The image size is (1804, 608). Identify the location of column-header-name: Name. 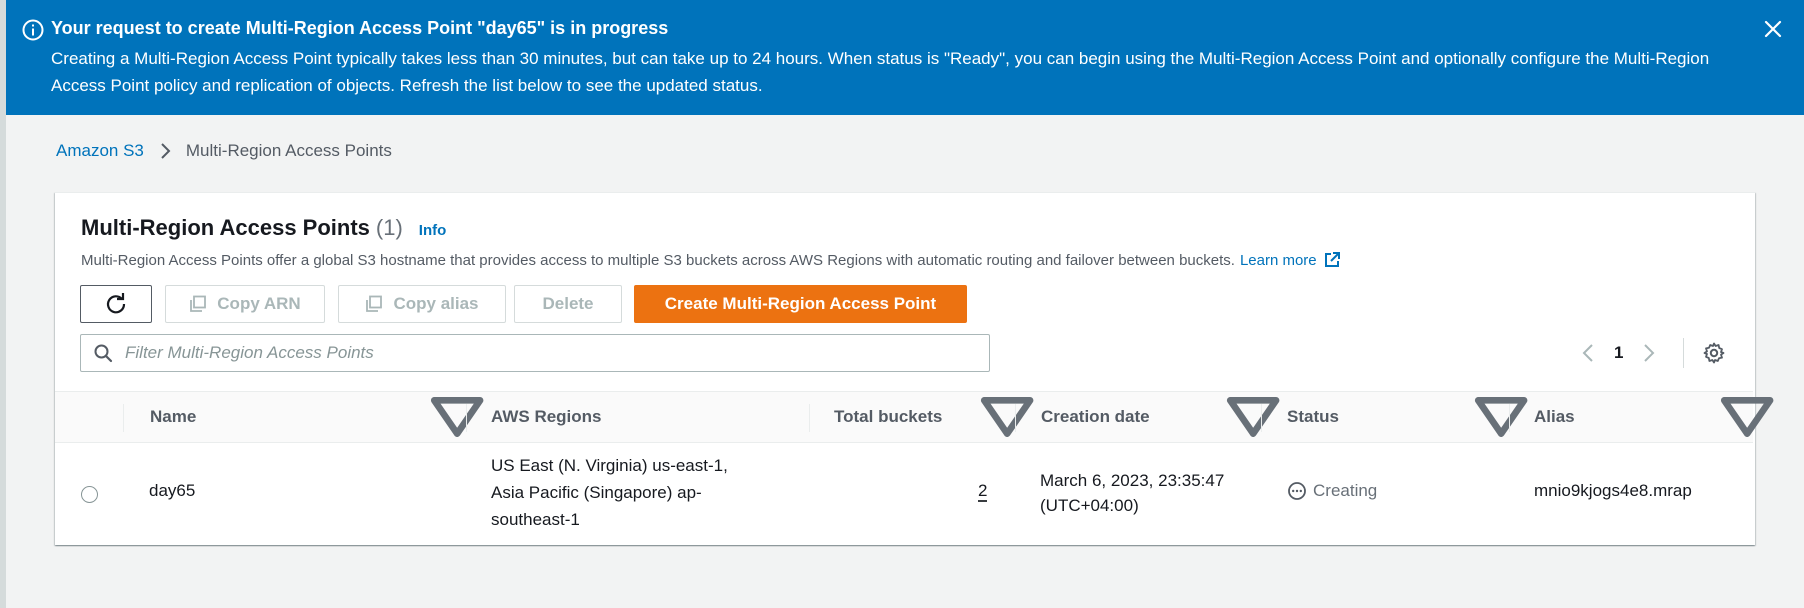
(173, 417).